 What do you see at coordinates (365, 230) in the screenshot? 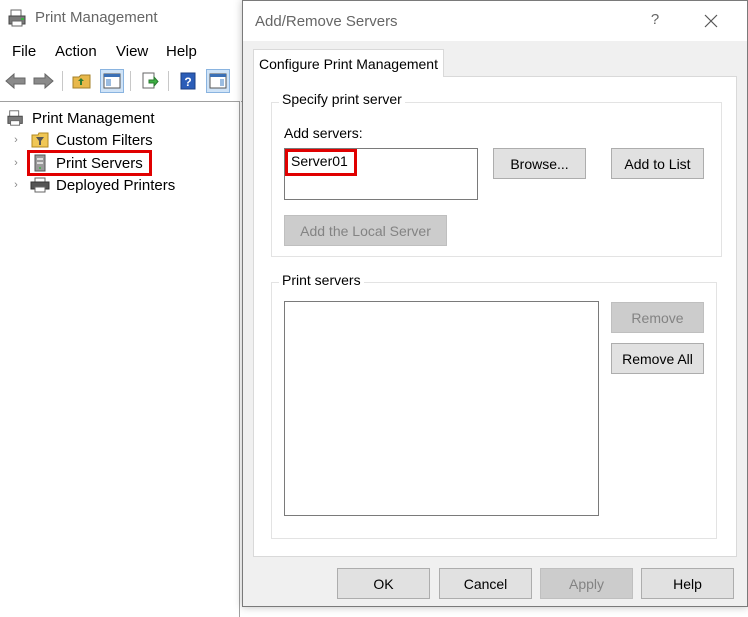
I see `add-local-server-button: Add the Local Server` at bounding box center [365, 230].